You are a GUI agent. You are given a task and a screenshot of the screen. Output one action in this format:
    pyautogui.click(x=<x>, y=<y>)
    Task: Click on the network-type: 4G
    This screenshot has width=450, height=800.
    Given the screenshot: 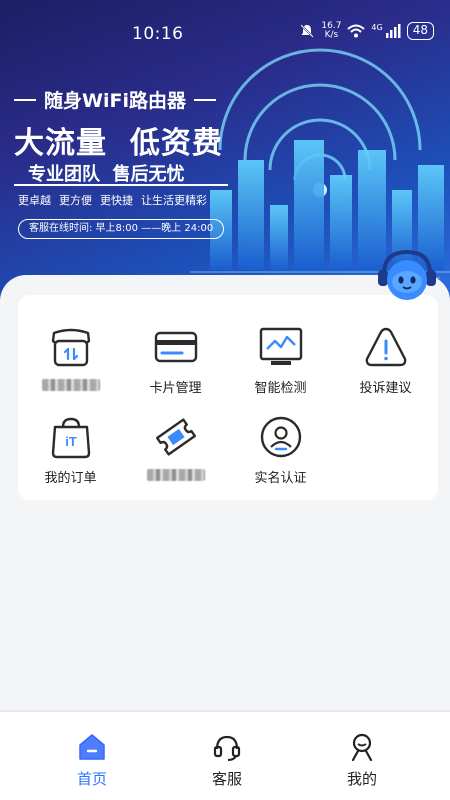 What is the action you would take?
    pyautogui.click(x=377, y=27)
    